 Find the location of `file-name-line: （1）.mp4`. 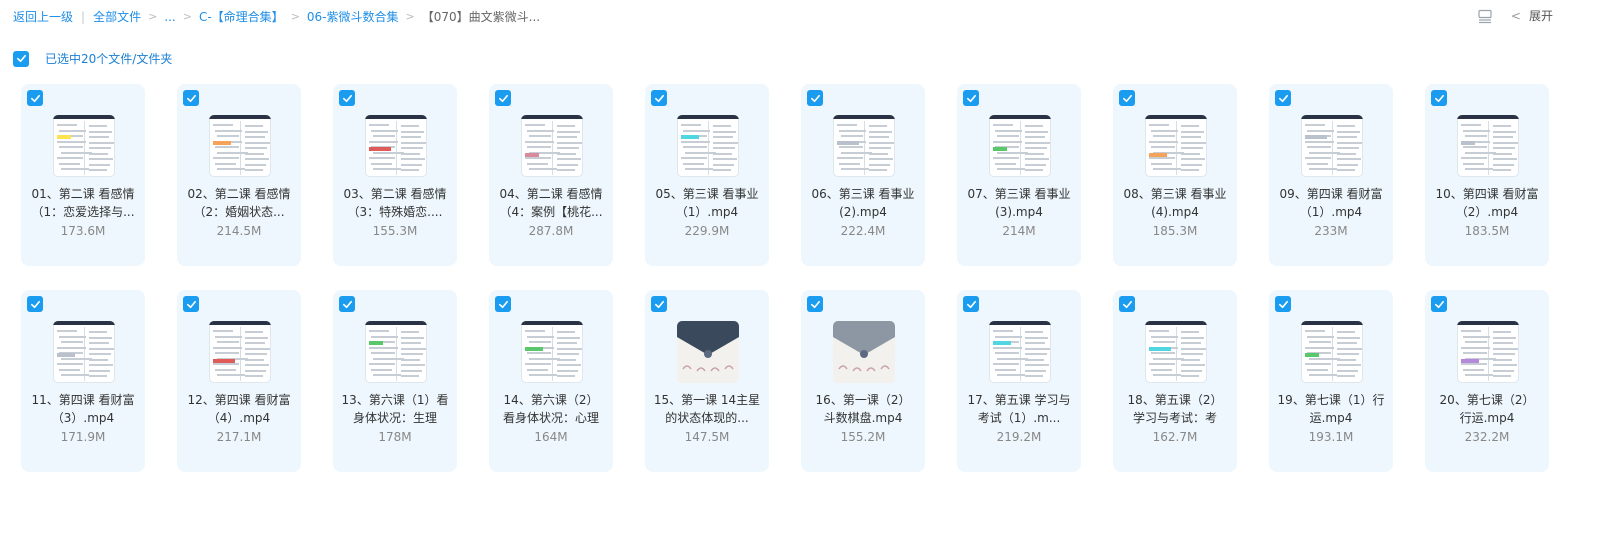

file-name-line: （1）.mp4 is located at coordinates (707, 212).